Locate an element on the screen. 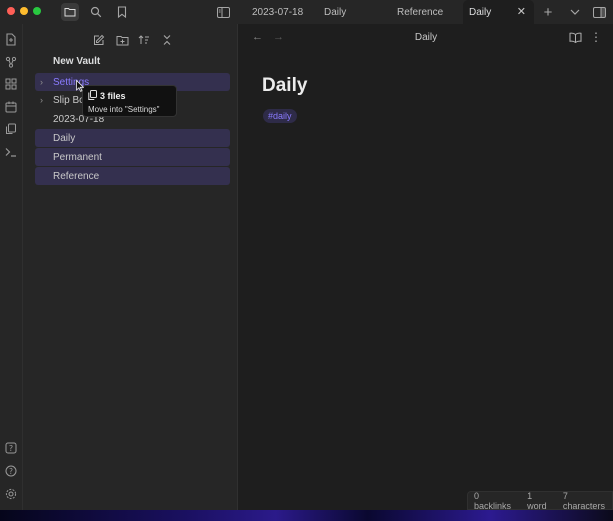 Image resolution: width=613 pixels, height=521 pixels. title-bar: 2023-07-18 Daily Reference Daily ✕ + is located at coordinates (306, 12).